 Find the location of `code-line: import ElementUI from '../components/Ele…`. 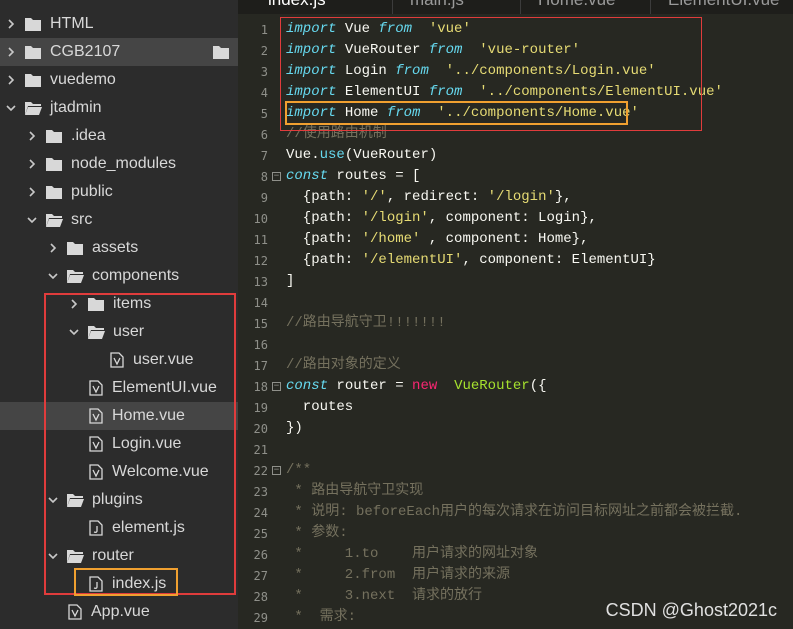

code-line: import ElementUI from '../components/Ele… is located at coordinates (504, 92).